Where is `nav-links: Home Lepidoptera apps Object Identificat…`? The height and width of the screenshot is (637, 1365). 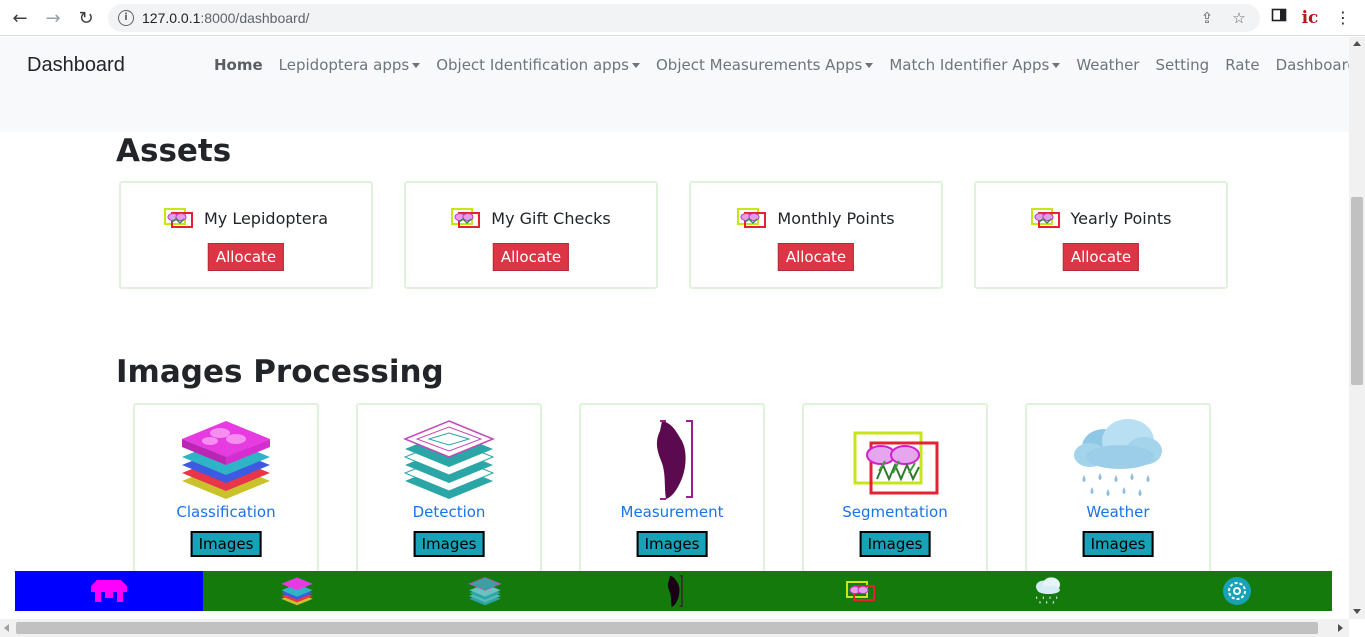 nav-links: Home Lepidoptera apps Object Identificat… is located at coordinates (789, 65).